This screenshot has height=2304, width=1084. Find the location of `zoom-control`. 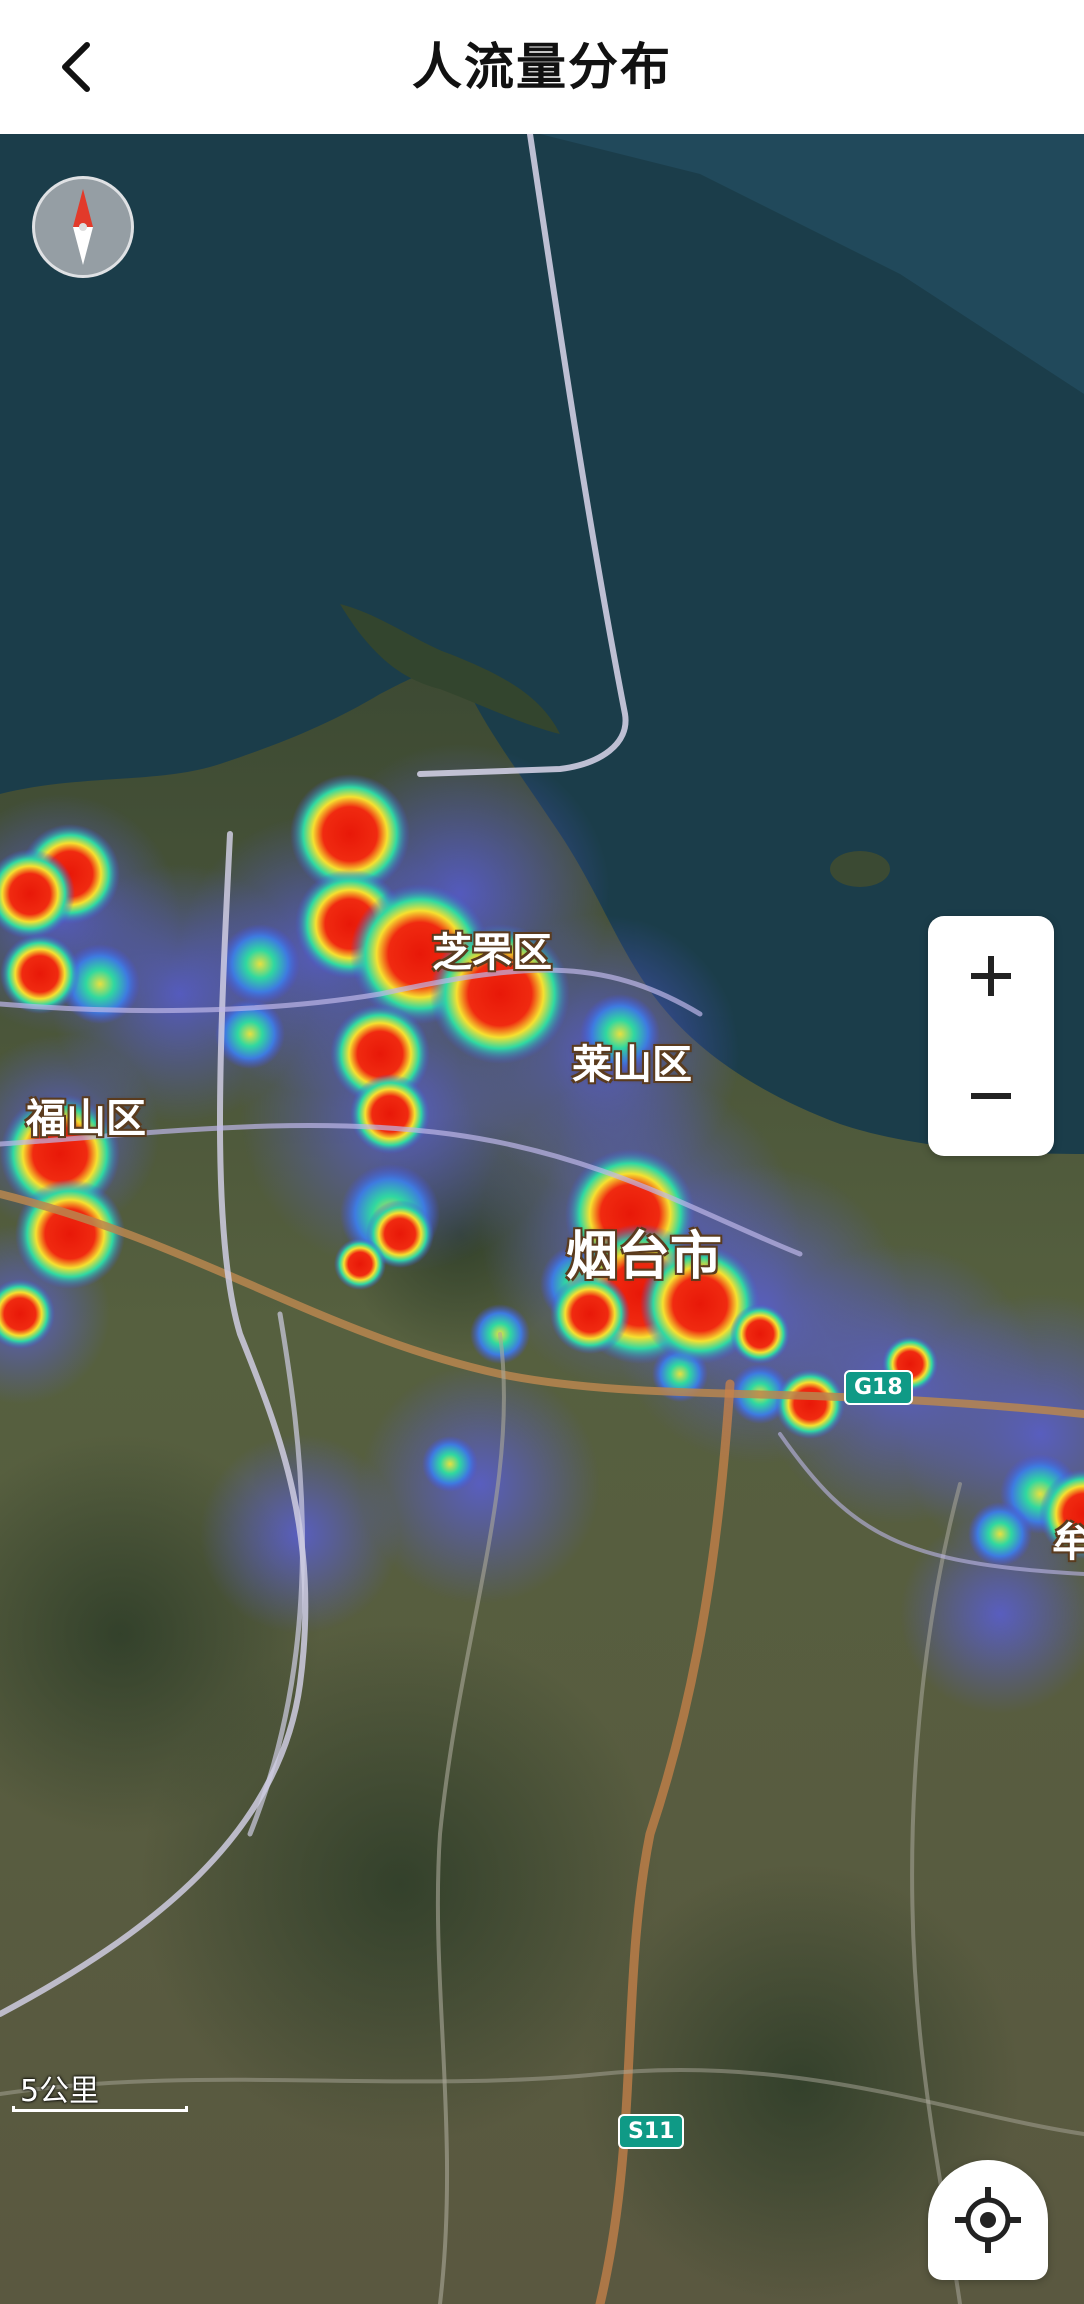

zoom-control is located at coordinates (991, 1036).